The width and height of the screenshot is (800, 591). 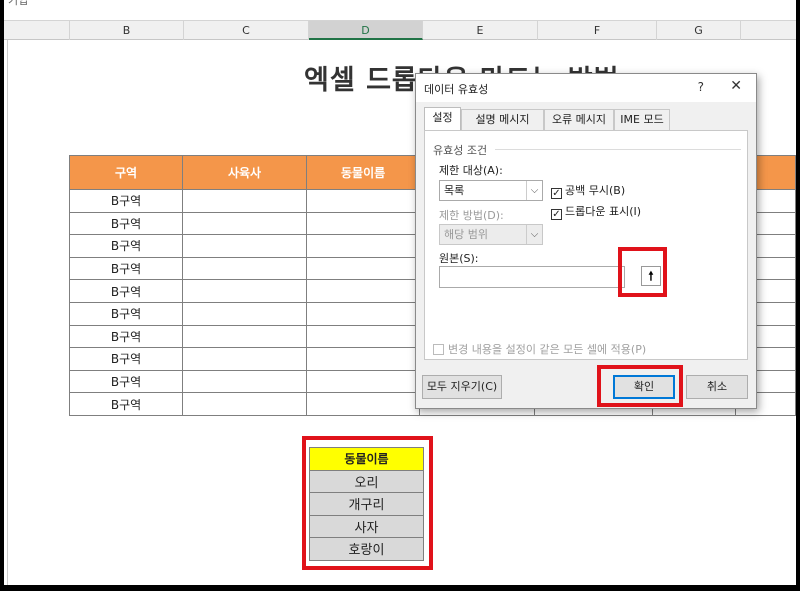 I want to click on list-item: 호랑이, so click(x=366, y=549).